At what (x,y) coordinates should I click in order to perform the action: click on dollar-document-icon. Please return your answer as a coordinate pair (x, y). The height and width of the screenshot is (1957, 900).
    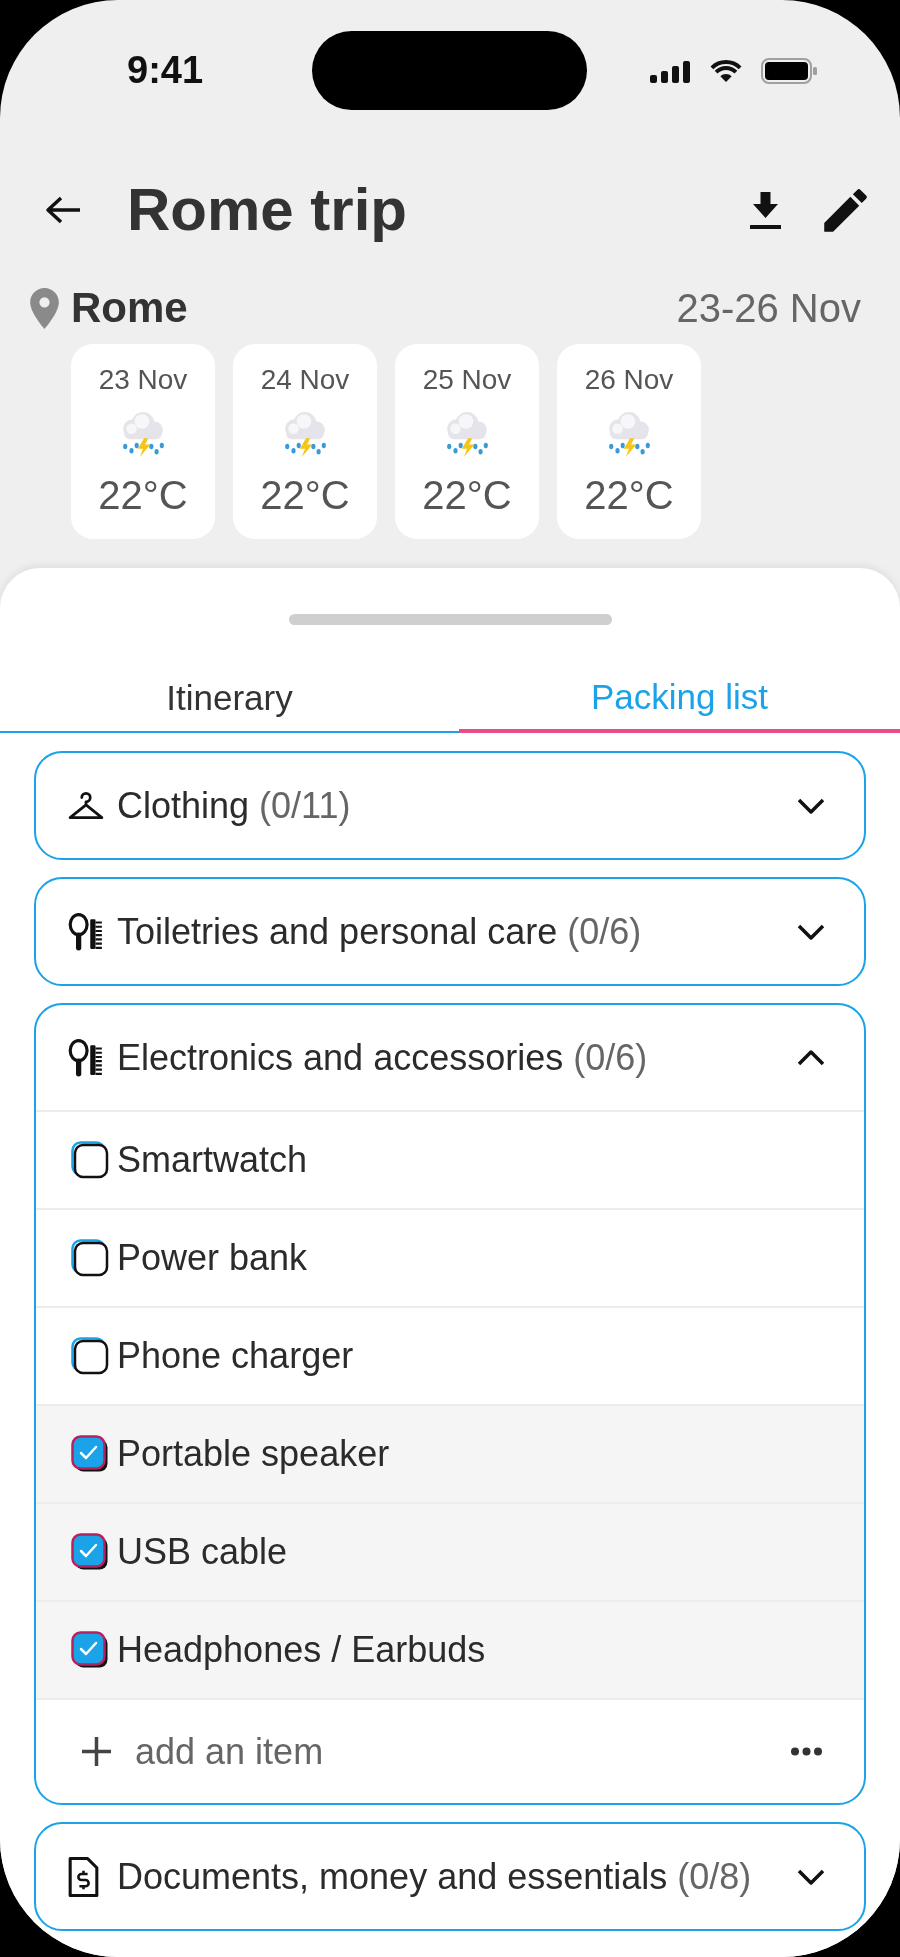
    Looking at the image, I should click on (83, 1876).